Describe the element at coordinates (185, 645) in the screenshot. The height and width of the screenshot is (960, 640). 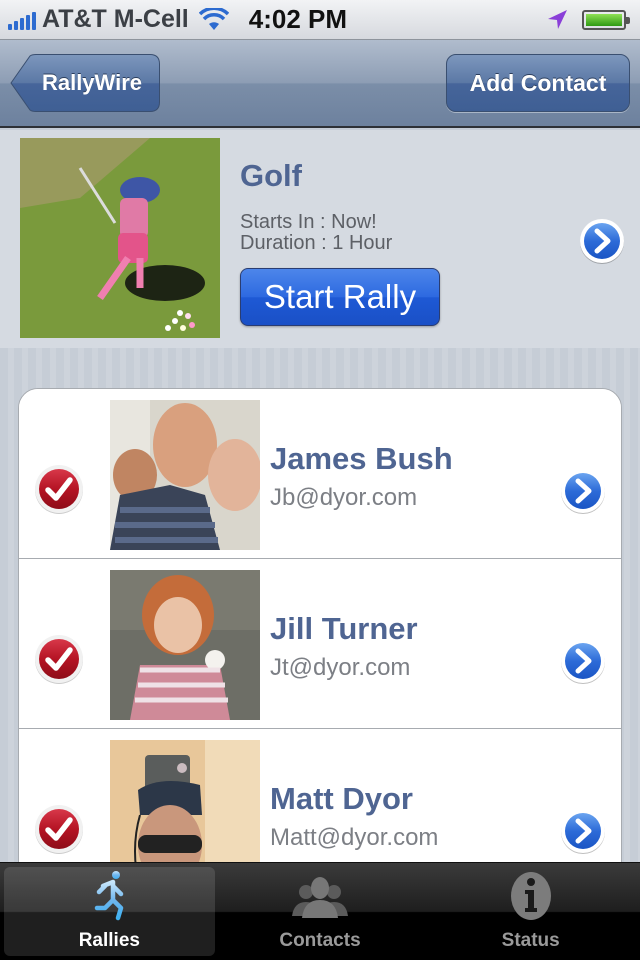
I see `jill-turner-photo` at that location.